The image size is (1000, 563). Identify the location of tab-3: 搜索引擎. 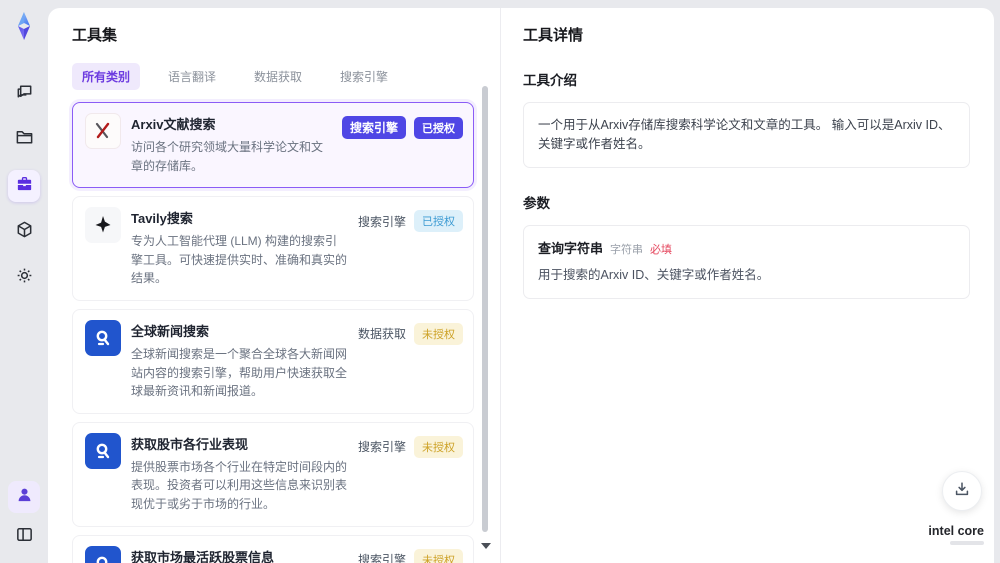
(364, 76).